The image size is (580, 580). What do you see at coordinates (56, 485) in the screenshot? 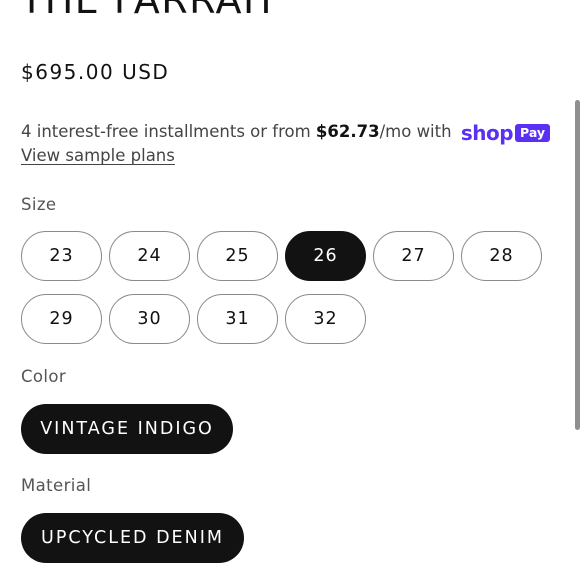
I see `material-label: Material` at bounding box center [56, 485].